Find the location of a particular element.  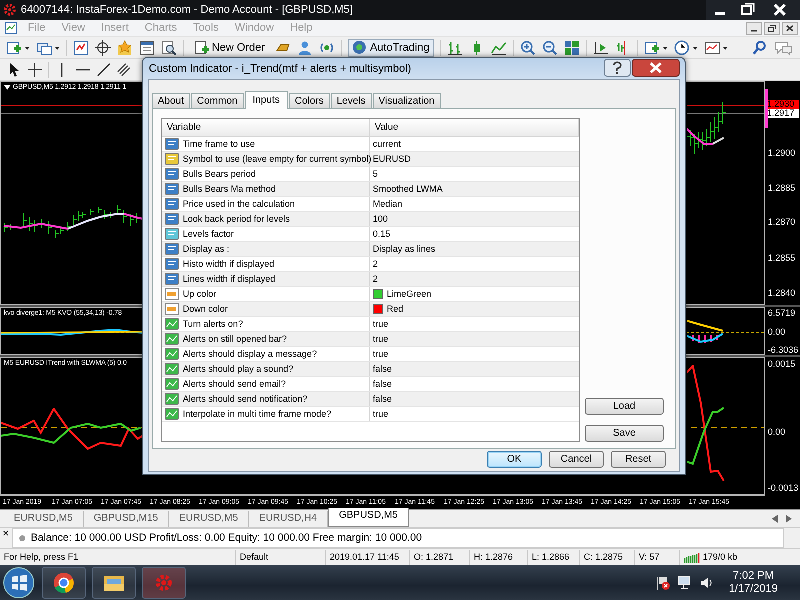

status-text: For Help, press F1 is located at coordinates (41, 557).